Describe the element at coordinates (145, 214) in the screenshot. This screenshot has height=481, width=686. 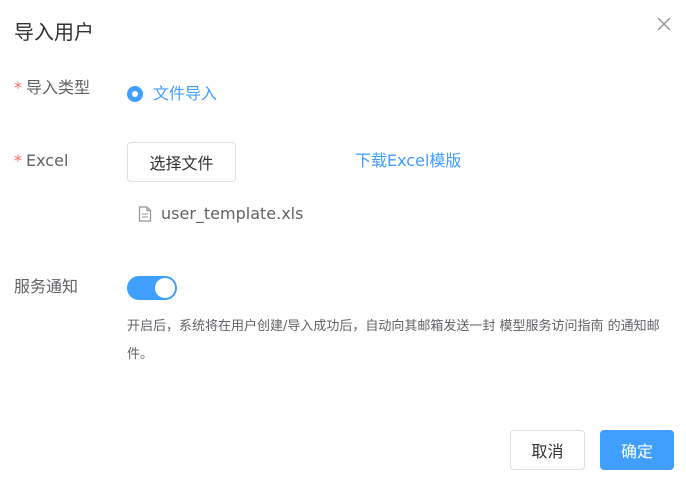
I see `document-icon` at that location.